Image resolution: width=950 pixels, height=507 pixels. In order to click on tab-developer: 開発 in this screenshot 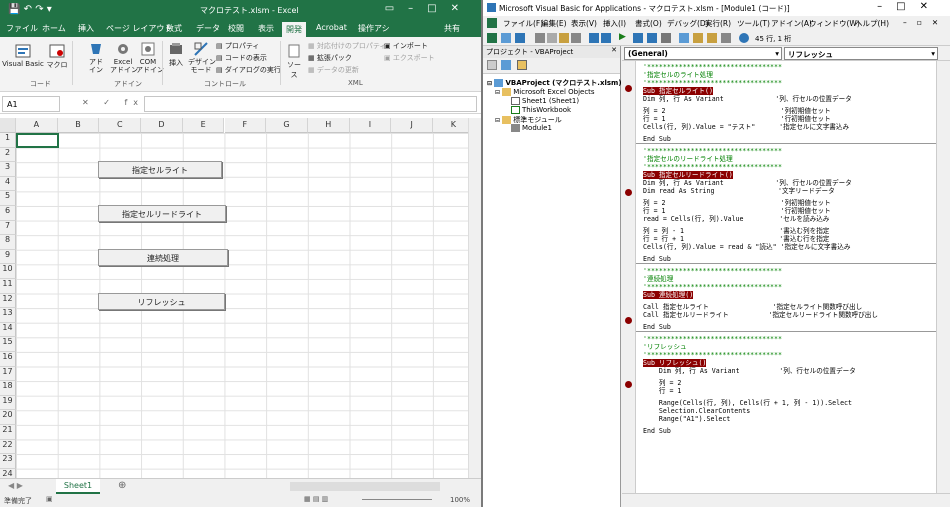, I will do `click(294, 29)`.